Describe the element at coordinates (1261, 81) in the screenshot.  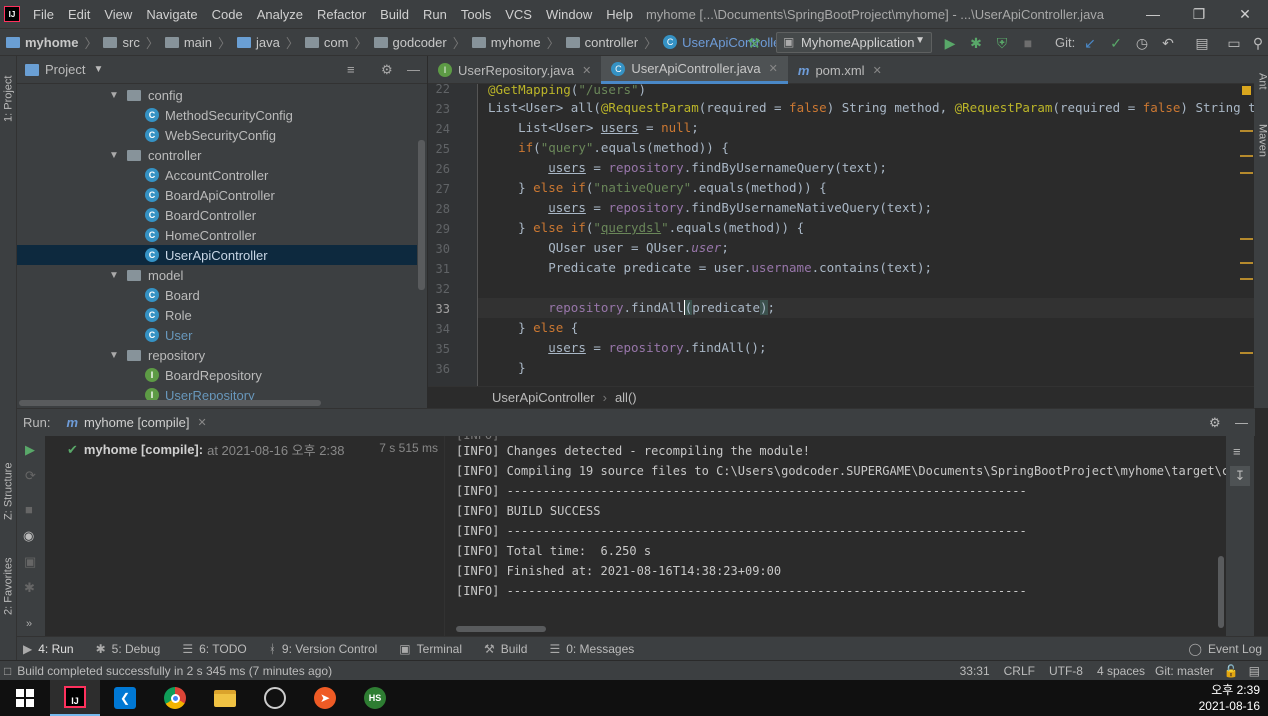
I see `ant-tool-tab: Ant` at that location.